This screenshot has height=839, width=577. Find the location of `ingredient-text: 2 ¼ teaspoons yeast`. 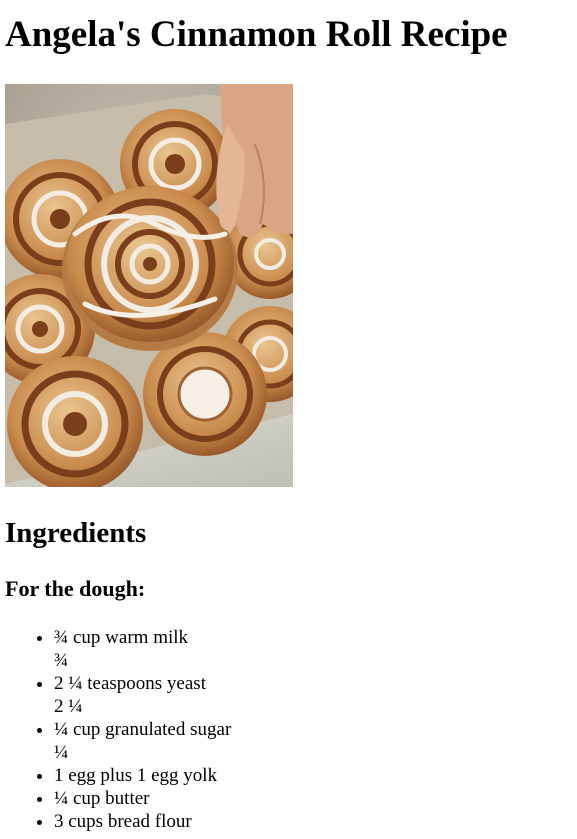

ingredient-text: 2 ¼ teaspoons yeast is located at coordinates (130, 683).